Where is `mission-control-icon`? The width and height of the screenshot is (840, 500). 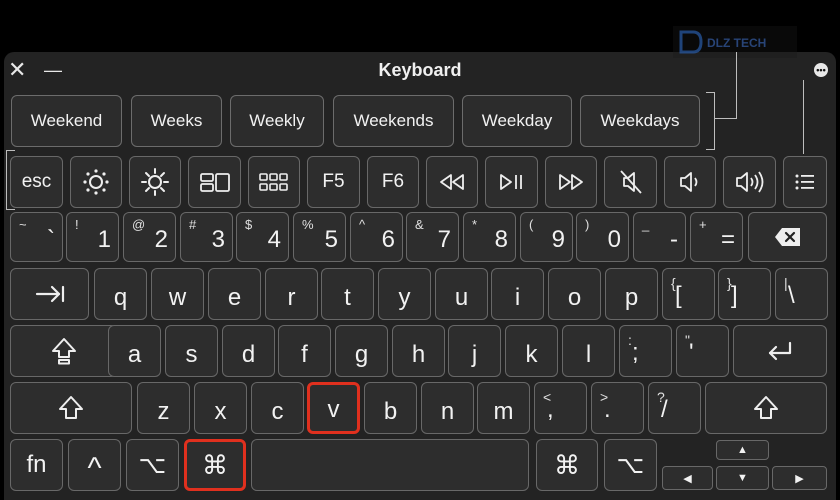 mission-control-icon is located at coordinates (214, 182).